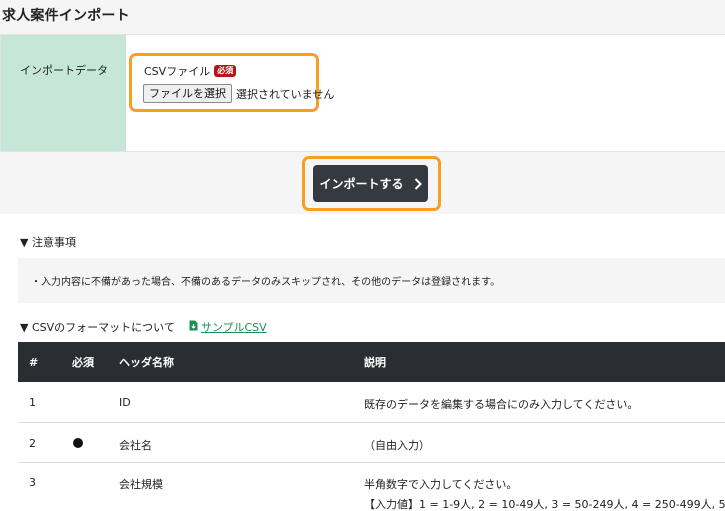 The height and width of the screenshot is (511, 725). Describe the element at coordinates (241, 402) in the screenshot. I see `row-name: ID` at that location.